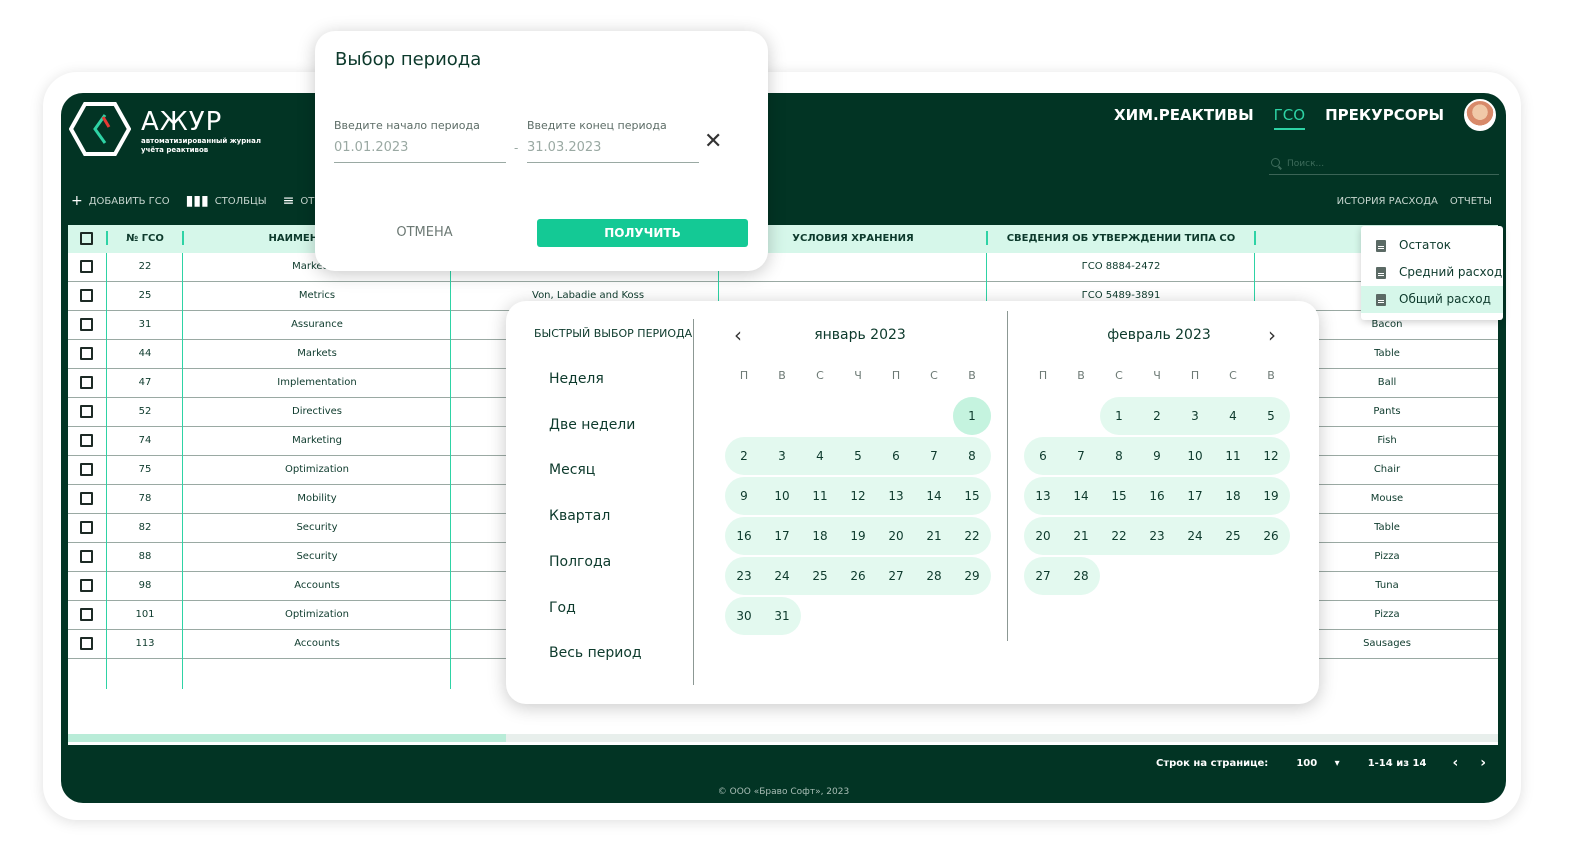 Image resolution: width=1576 pixels, height=860 pixels. I want to click on header-num: № ГСО, so click(145, 239).